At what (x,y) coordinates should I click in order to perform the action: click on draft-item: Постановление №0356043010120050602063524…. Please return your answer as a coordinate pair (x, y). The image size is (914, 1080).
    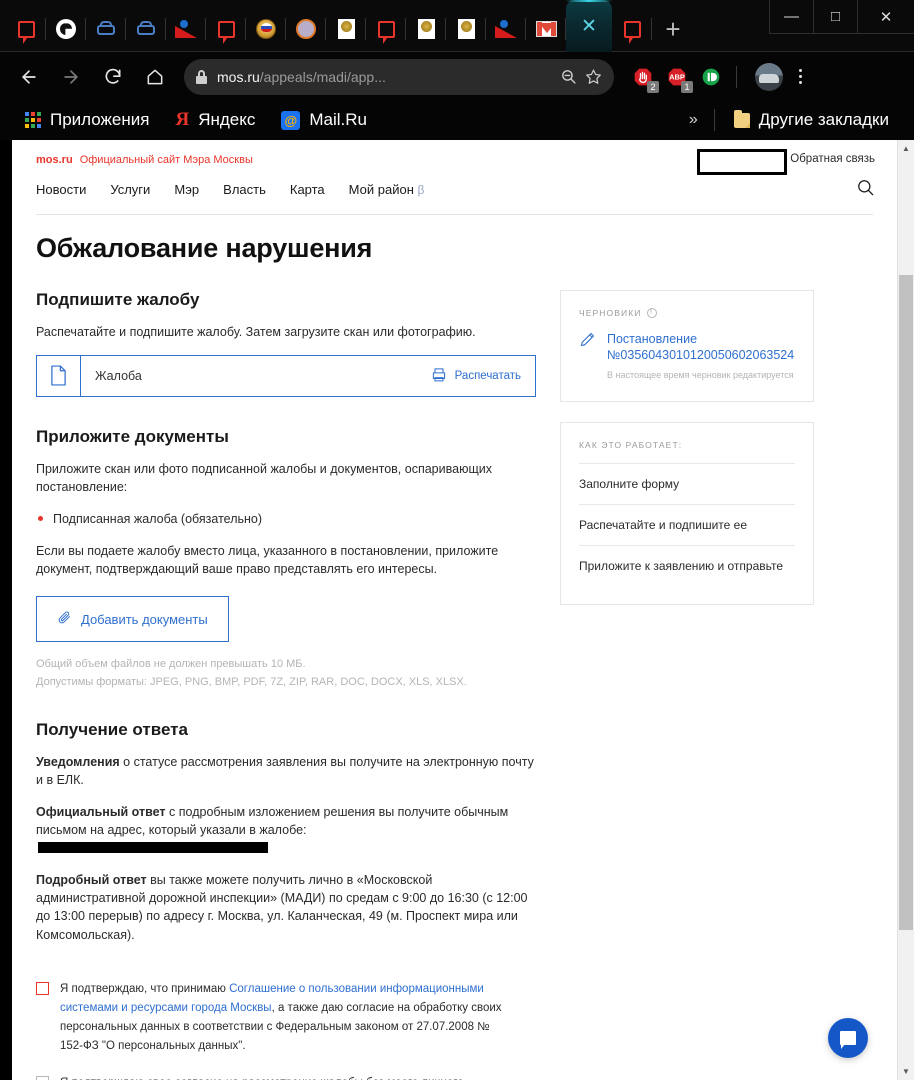
    Looking at the image, I should click on (687, 357).